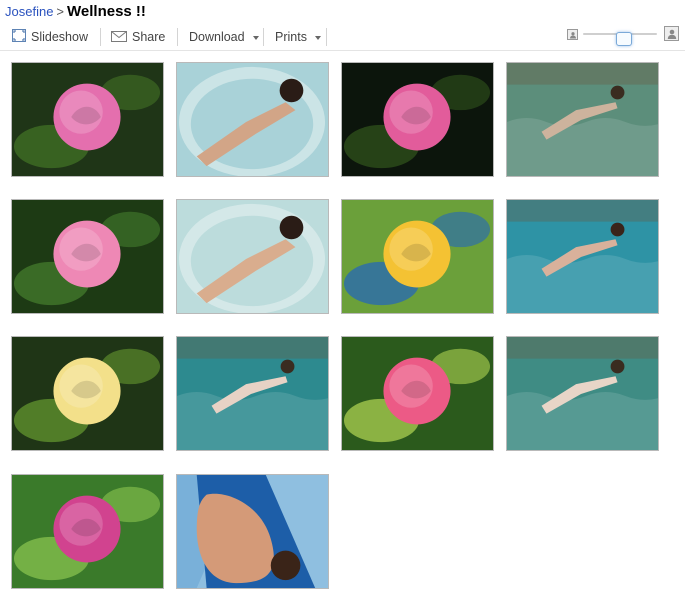 The width and height of the screenshot is (685, 603). What do you see at coordinates (19, 37) in the screenshot?
I see `slideshow-icon` at bounding box center [19, 37].